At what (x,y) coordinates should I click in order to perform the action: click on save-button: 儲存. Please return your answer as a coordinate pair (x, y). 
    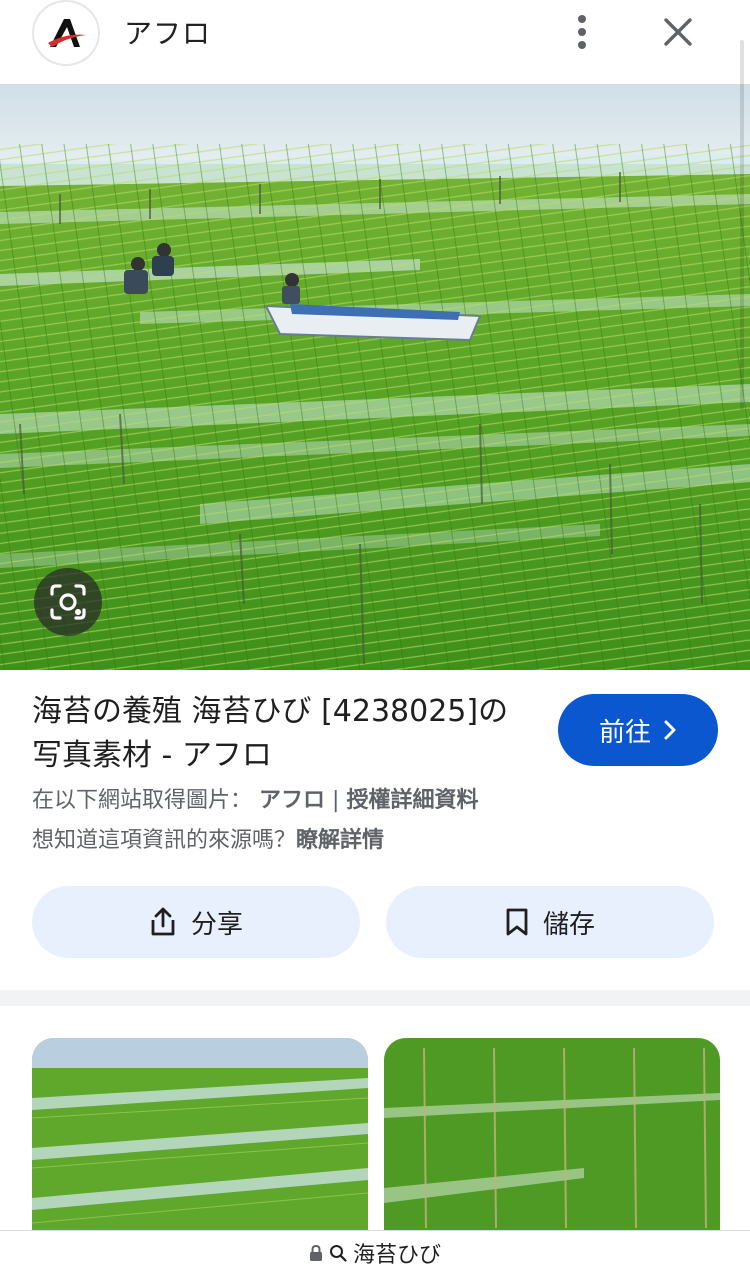
    Looking at the image, I should click on (550, 922).